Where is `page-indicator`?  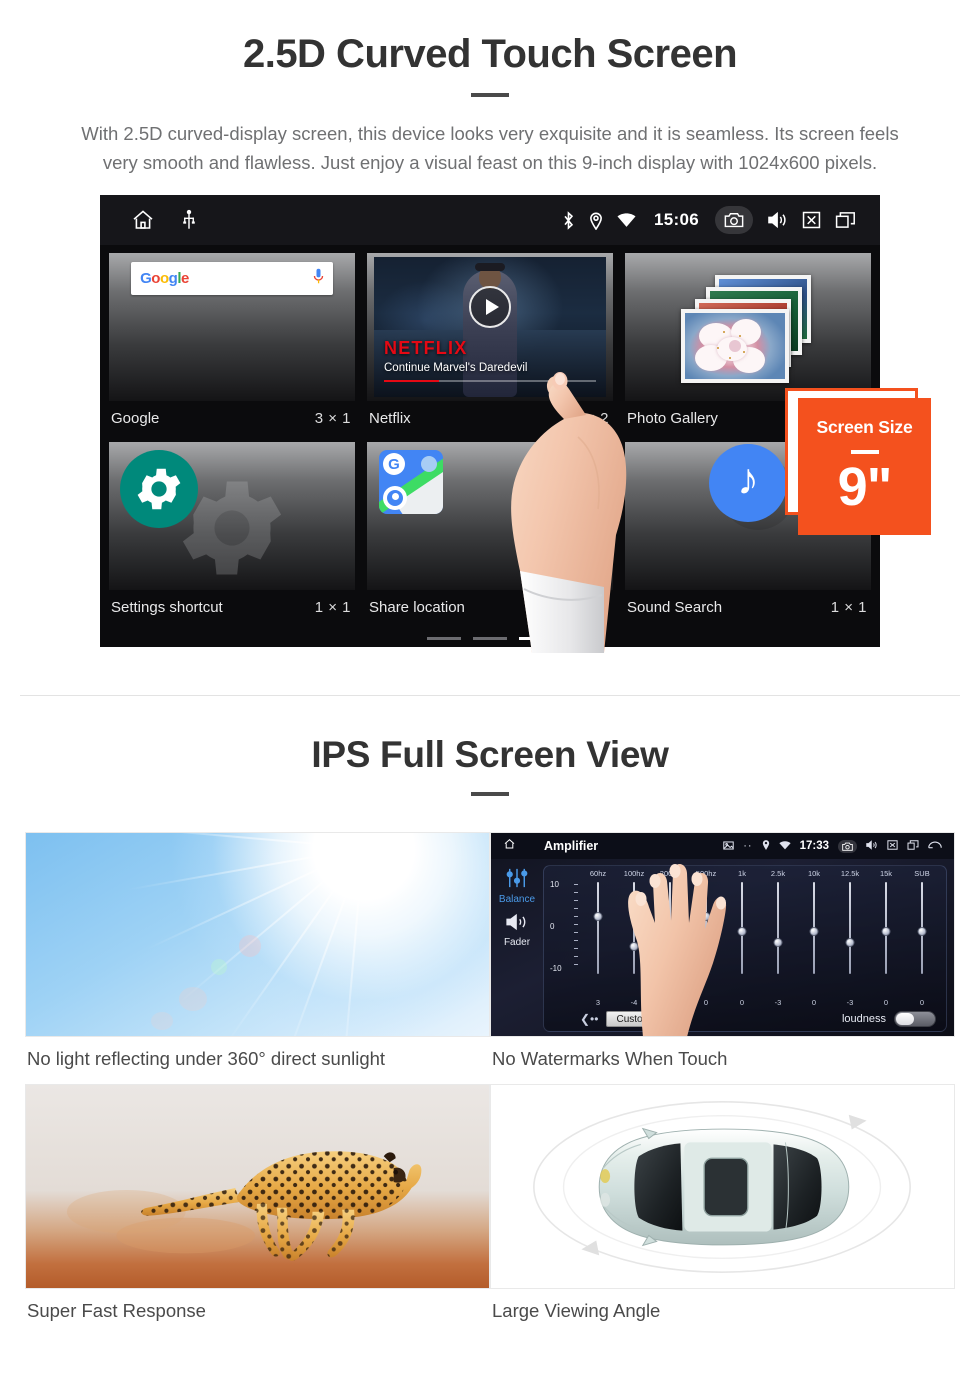 page-indicator is located at coordinates (490, 638).